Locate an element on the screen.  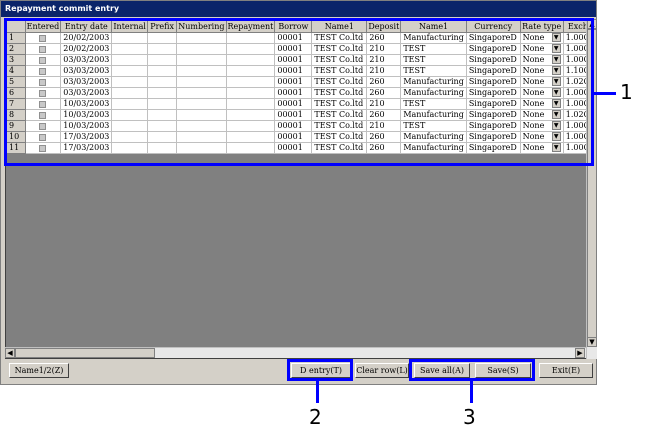
arrow-right-icon: ▶ is located at coordinates (580, 353).